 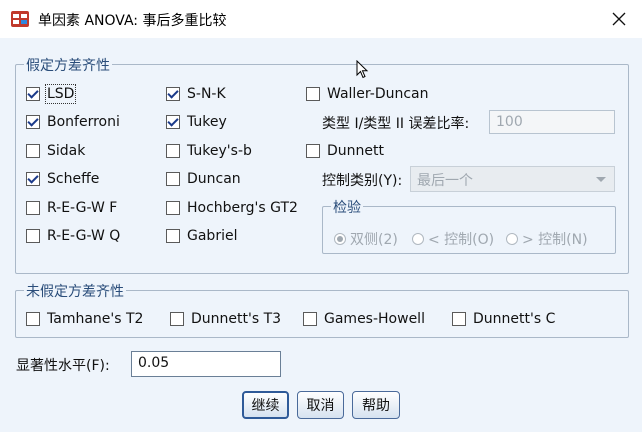 What do you see at coordinates (33, 179) in the screenshot?
I see `scheffe-check-box` at bounding box center [33, 179].